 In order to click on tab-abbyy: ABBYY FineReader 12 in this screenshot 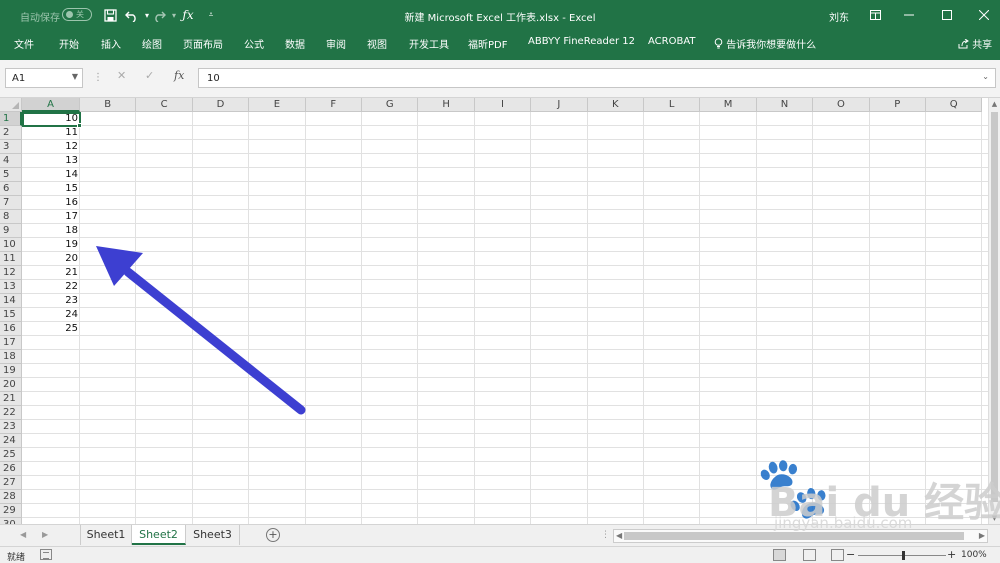, I will do `click(581, 41)`.